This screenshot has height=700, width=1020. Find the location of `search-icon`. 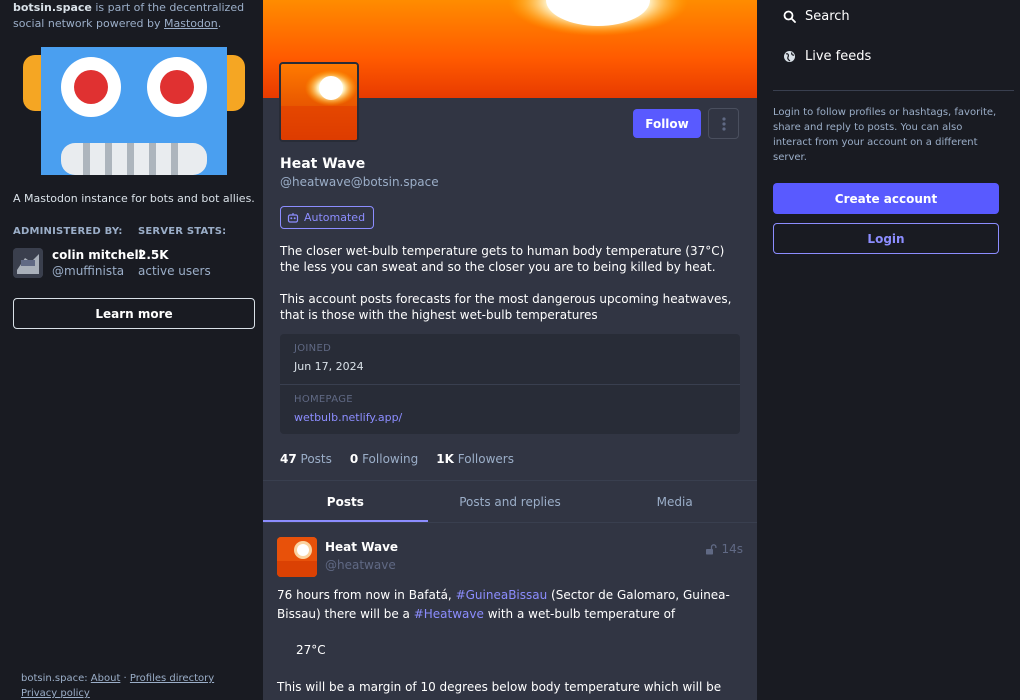

search-icon is located at coordinates (789, 16).